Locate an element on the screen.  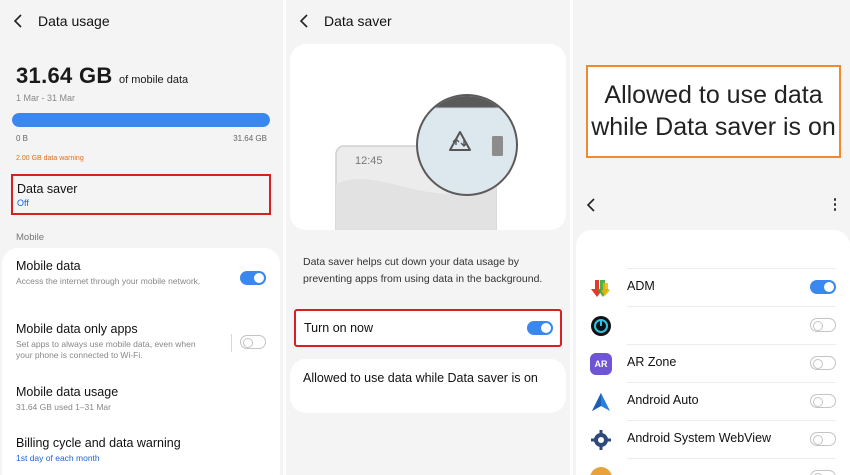
app-name: ADM is located at coordinates (641, 286).